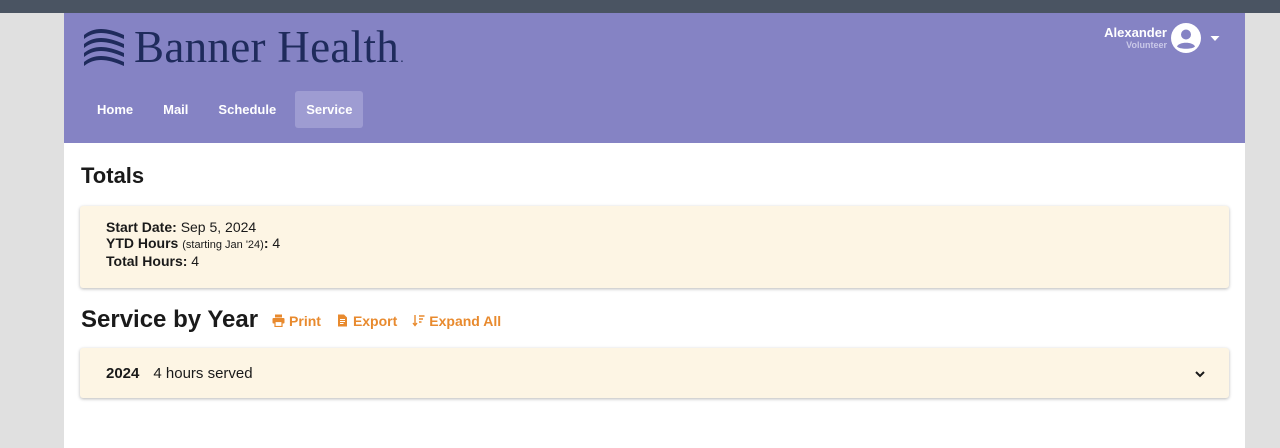 Image resolution: width=1280 pixels, height=448 pixels. What do you see at coordinates (329, 109) in the screenshot?
I see `nav-service: Service` at bounding box center [329, 109].